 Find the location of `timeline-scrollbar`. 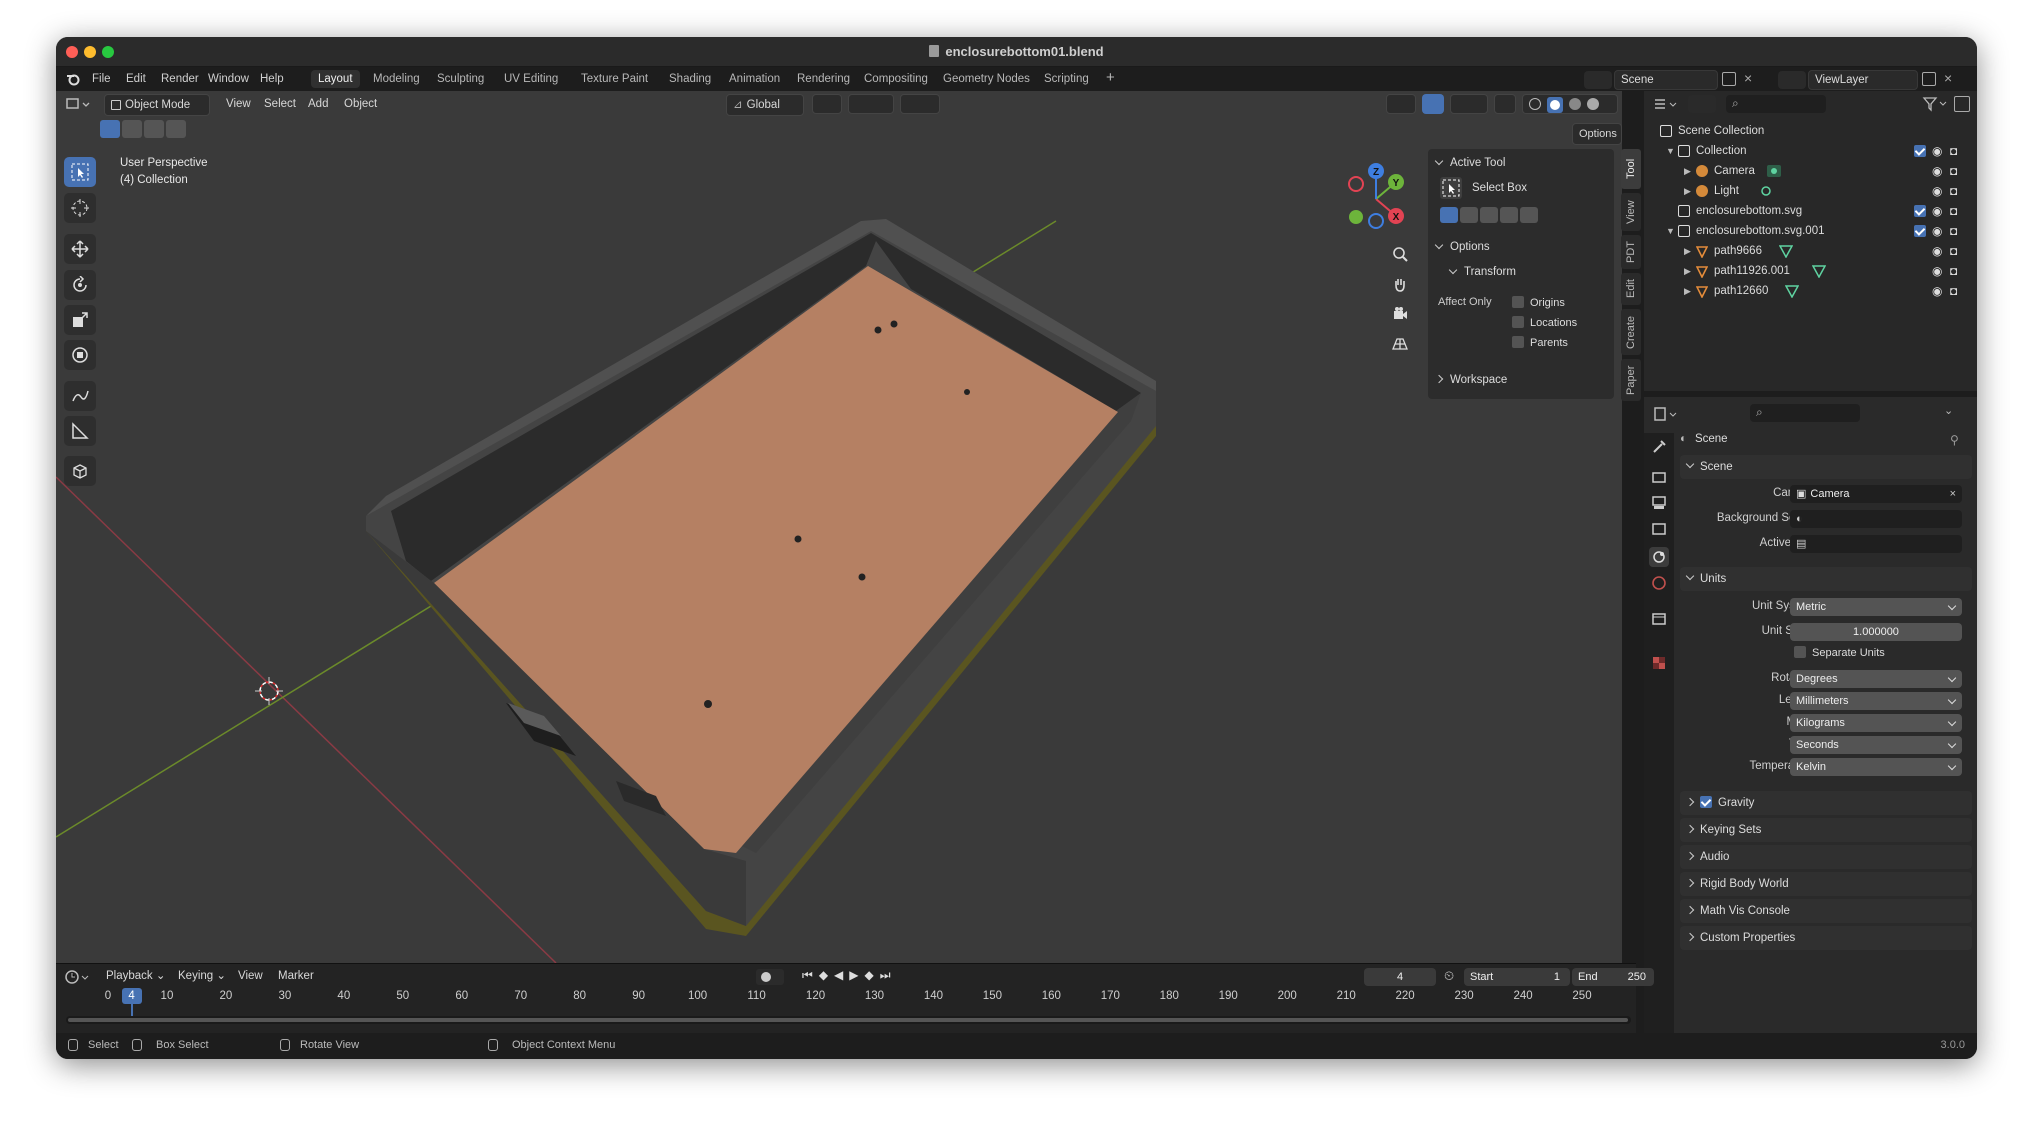

timeline-scrollbar is located at coordinates (848, 1020).